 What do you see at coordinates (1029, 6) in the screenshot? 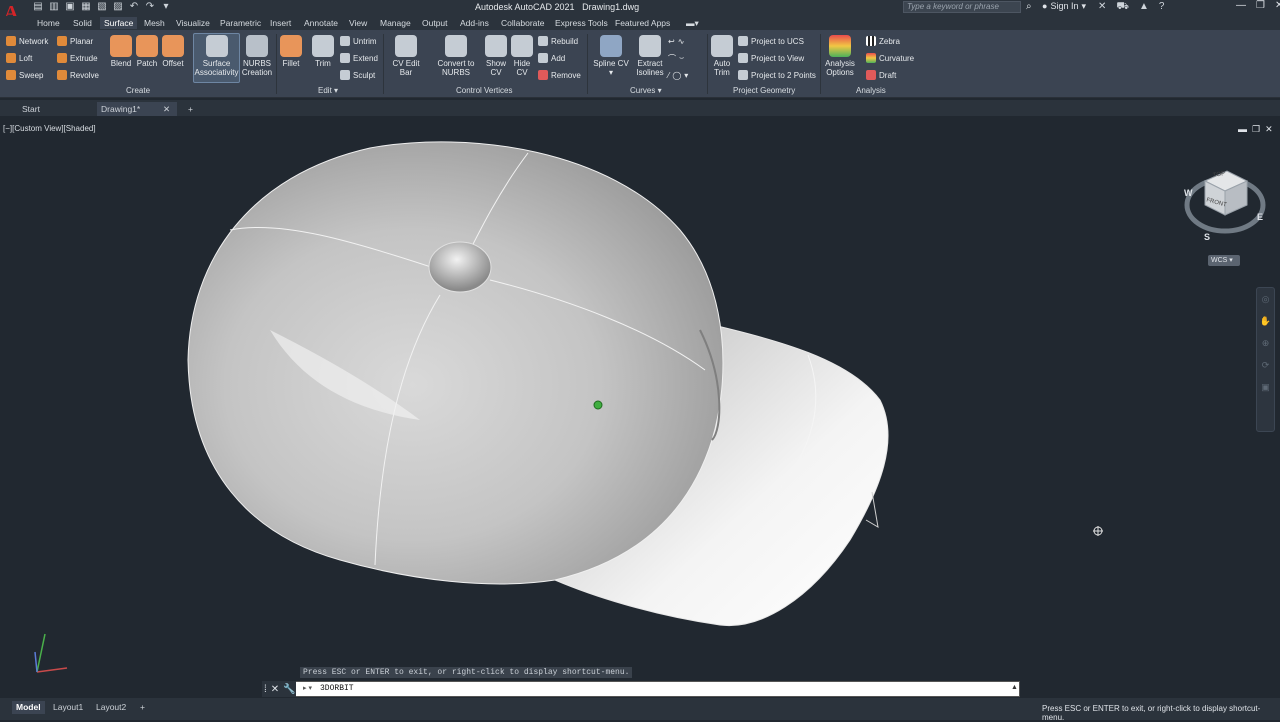
I see `search-icon: ⌕` at bounding box center [1029, 6].